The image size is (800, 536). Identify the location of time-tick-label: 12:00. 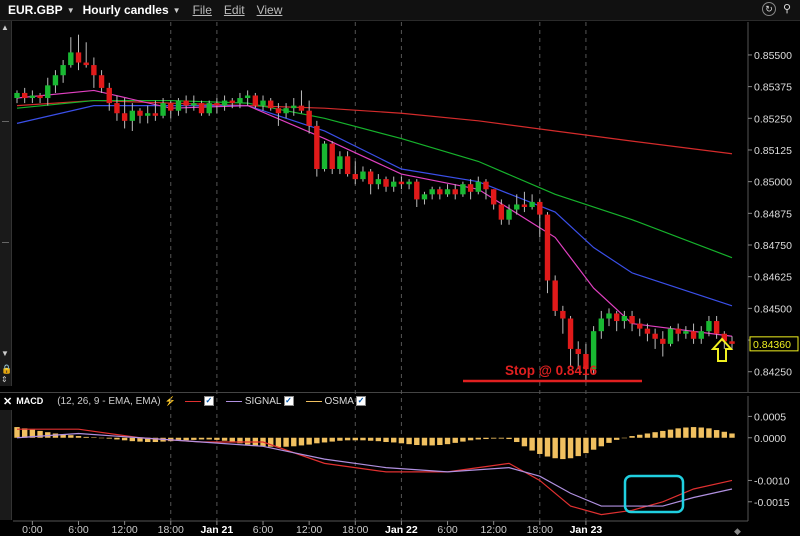
(124, 530).